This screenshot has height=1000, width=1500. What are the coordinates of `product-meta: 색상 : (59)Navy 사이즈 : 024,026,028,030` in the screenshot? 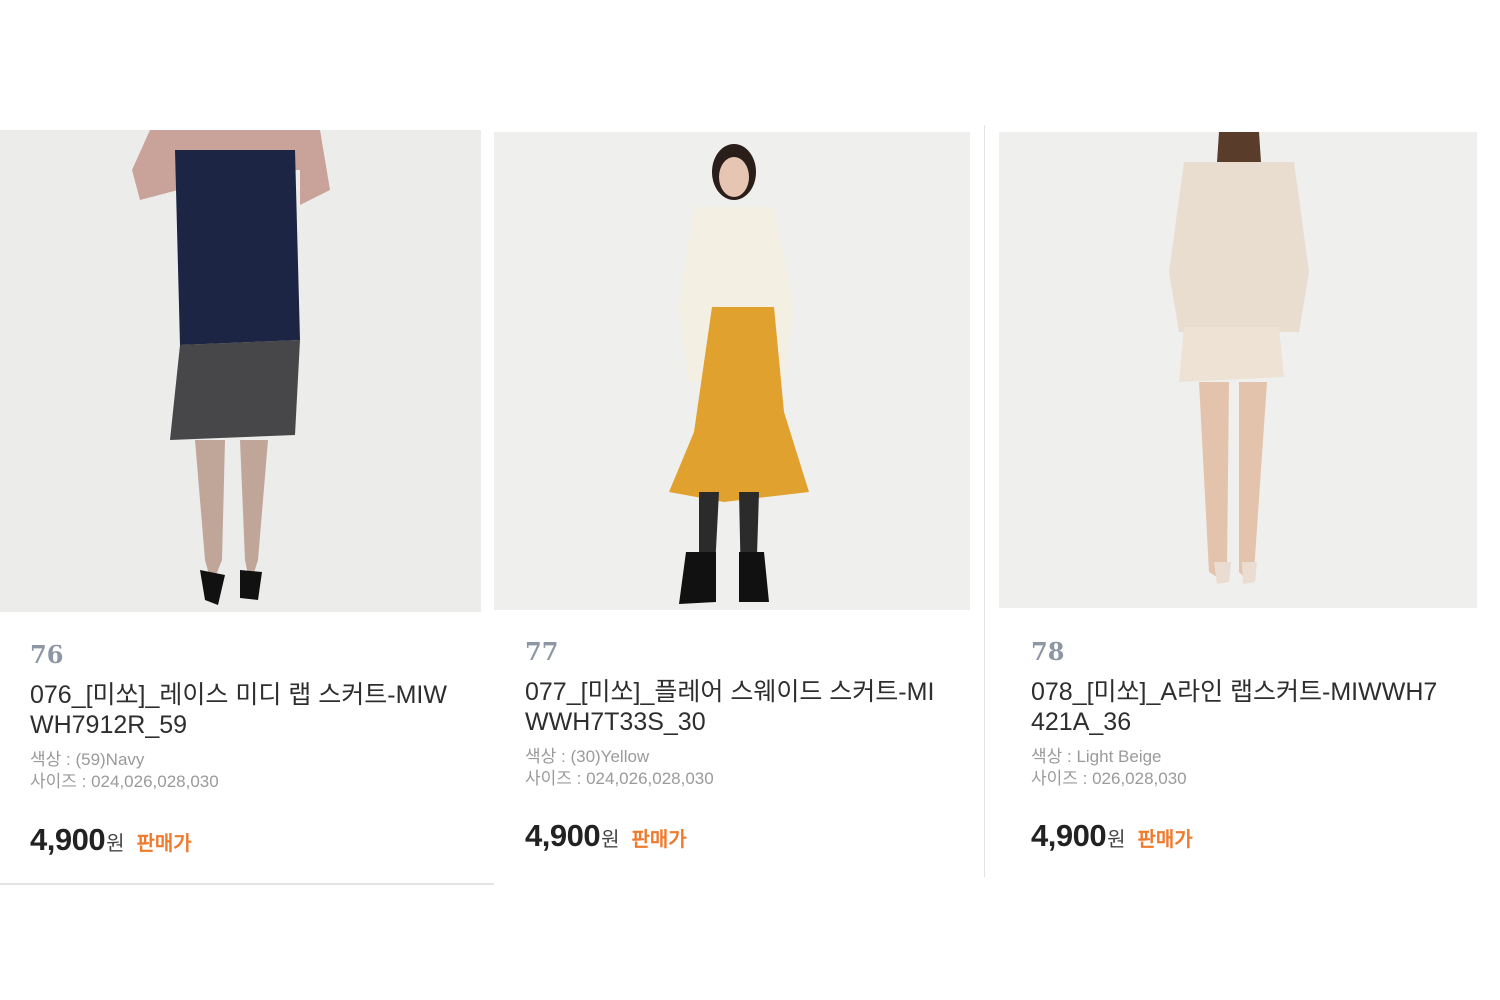 It's located at (124, 771).